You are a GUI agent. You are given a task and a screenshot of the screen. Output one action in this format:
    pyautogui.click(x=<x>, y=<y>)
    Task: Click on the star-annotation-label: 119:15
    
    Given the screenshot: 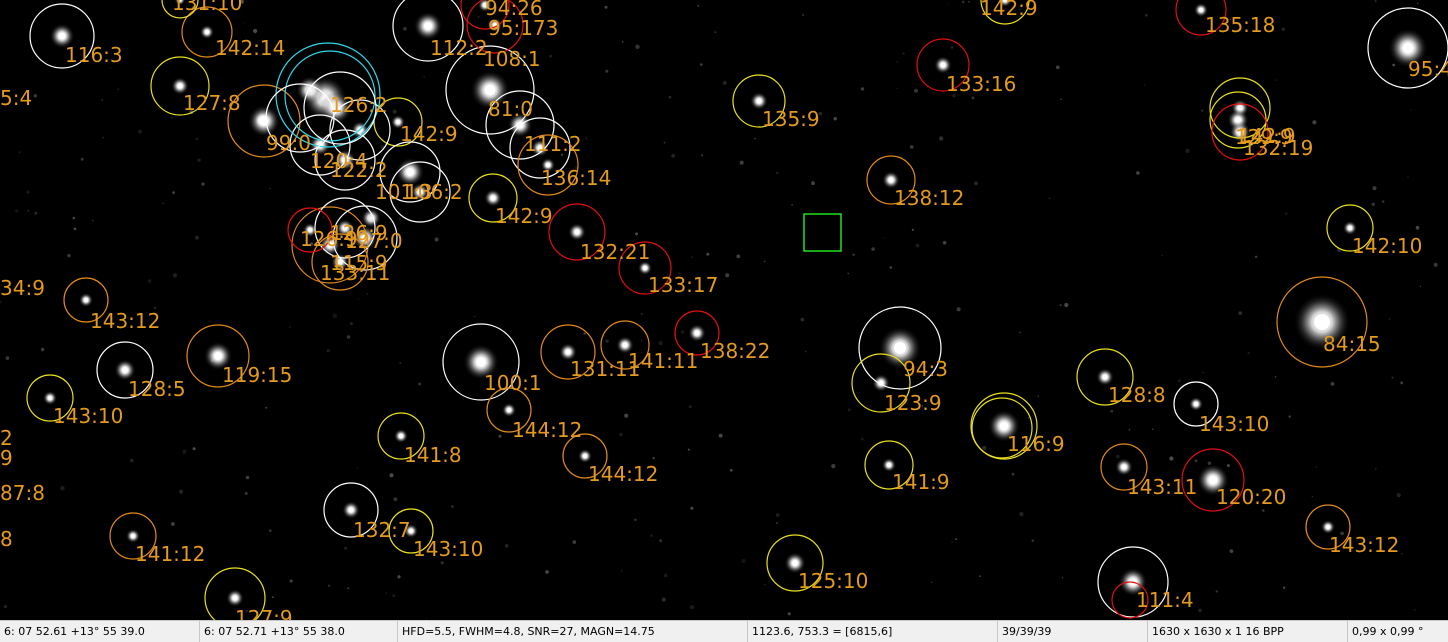 What is the action you would take?
    pyautogui.click(x=257, y=375)
    